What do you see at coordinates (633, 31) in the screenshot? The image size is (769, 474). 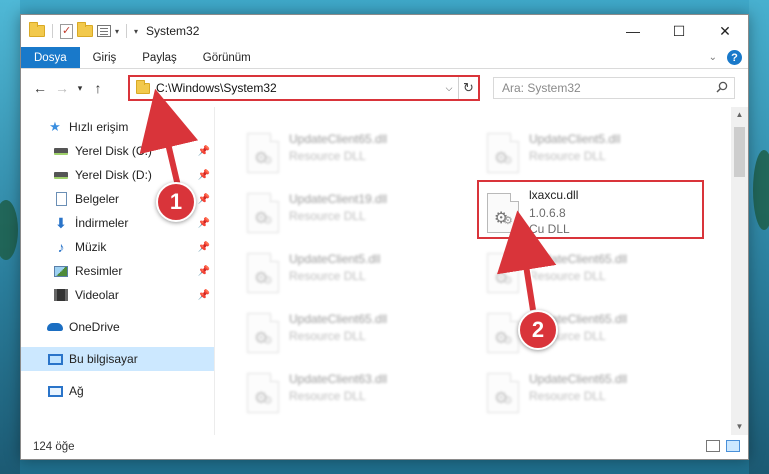 I see `minimize-button: —` at bounding box center [633, 31].